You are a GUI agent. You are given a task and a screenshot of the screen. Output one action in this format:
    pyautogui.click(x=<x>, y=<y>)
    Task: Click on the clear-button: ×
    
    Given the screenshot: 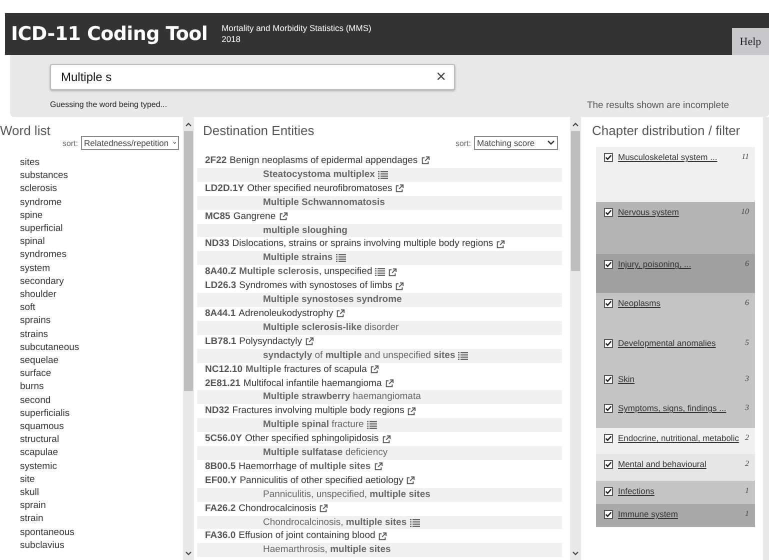 What is the action you would take?
    pyautogui.click(x=441, y=77)
    